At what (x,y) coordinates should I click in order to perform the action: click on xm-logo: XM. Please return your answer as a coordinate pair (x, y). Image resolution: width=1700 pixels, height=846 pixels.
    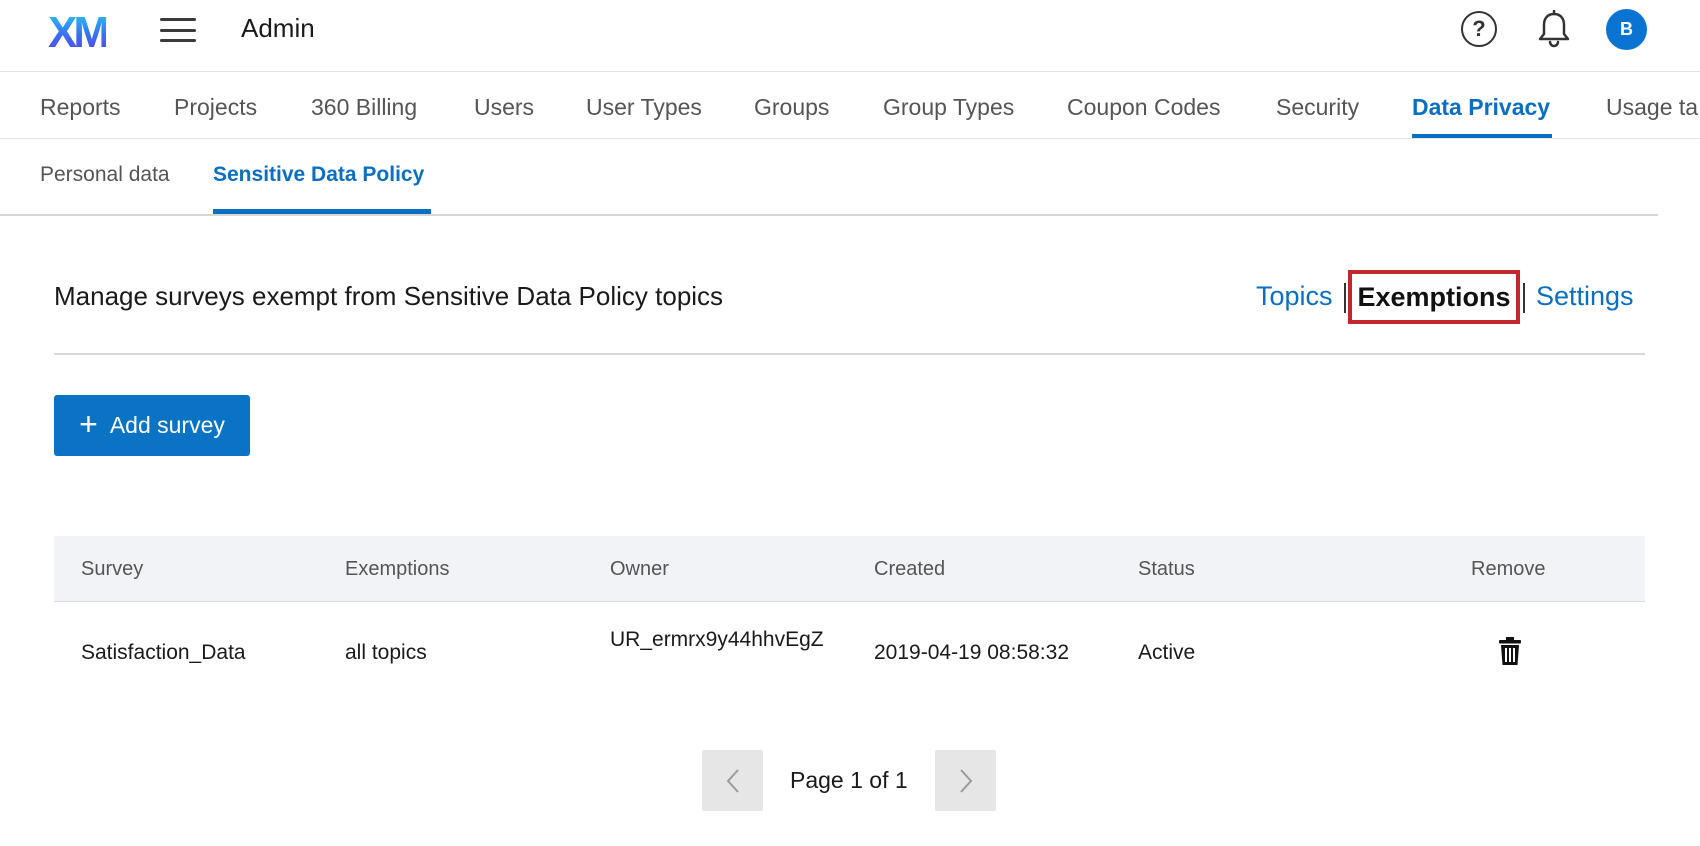
    Looking at the image, I should click on (79, 33).